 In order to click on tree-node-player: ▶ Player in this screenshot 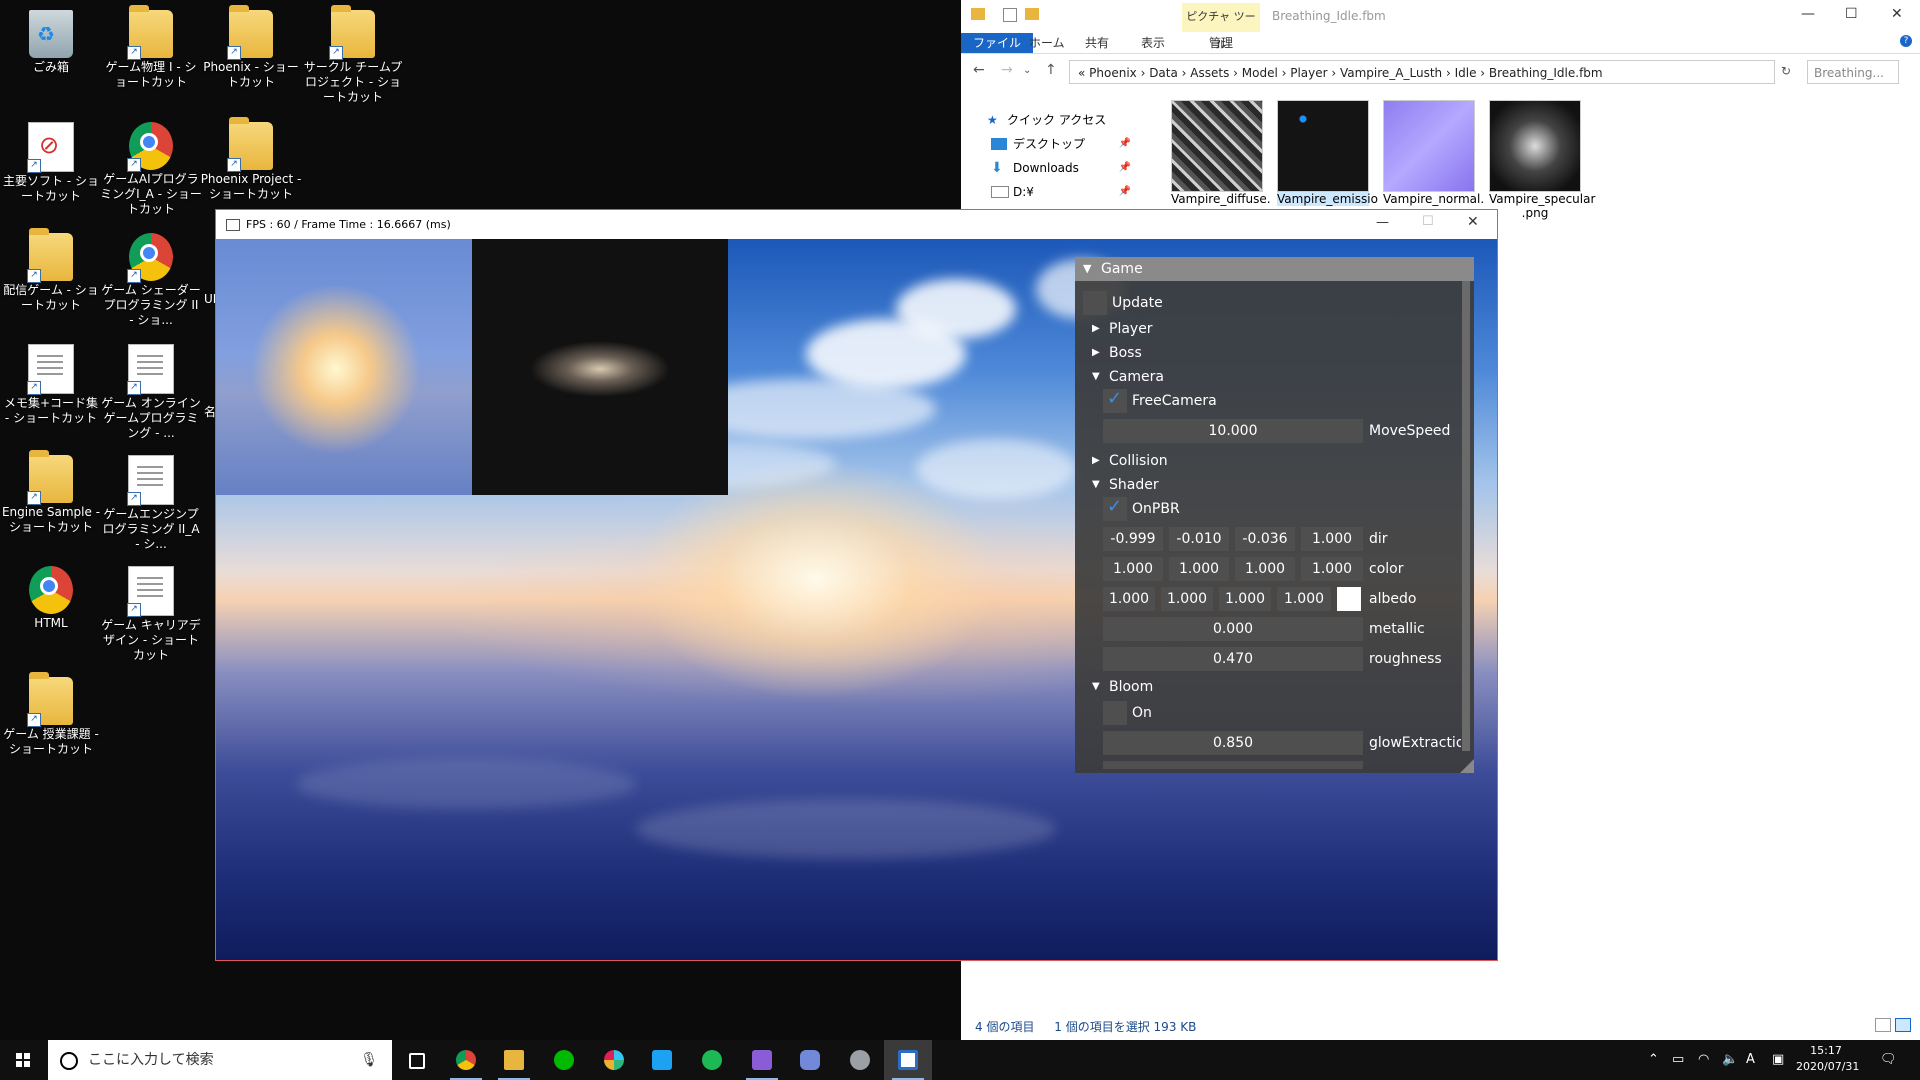, I will do `click(1114, 329)`.